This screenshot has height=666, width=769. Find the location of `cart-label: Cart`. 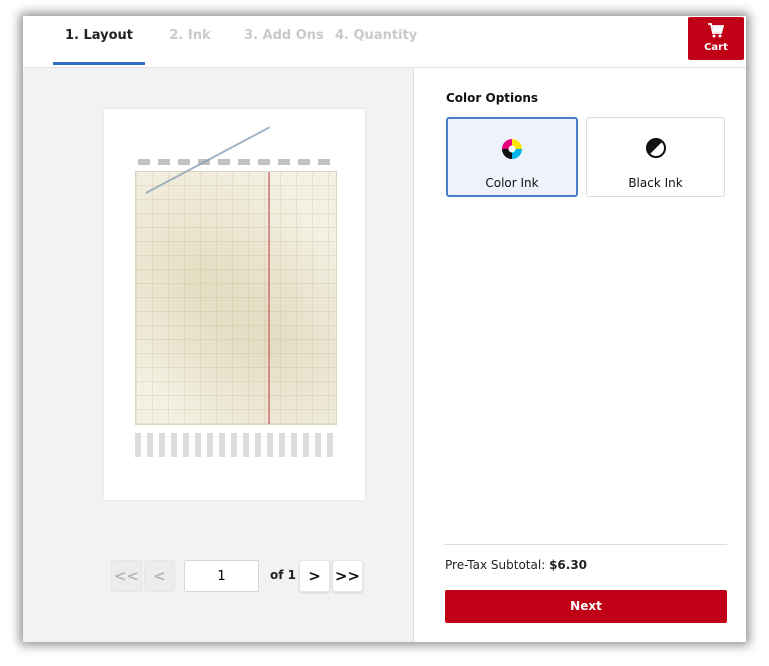

cart-label: Cart is located at coordinates (716, 47).